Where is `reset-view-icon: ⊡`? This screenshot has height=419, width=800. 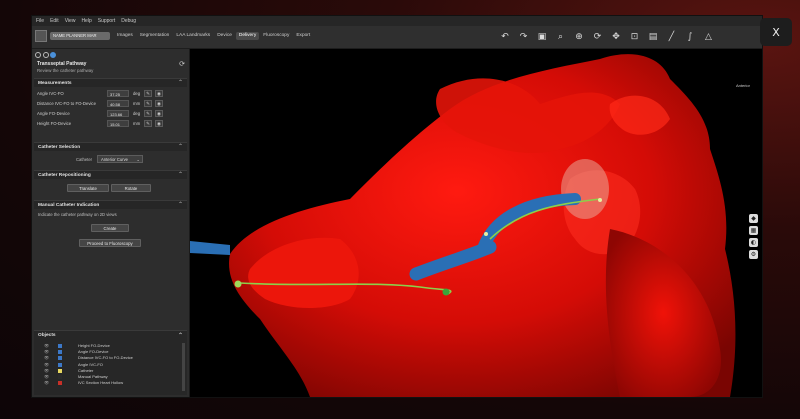 reset-view-icon: ⊡ is located at coordinates (635, 37).